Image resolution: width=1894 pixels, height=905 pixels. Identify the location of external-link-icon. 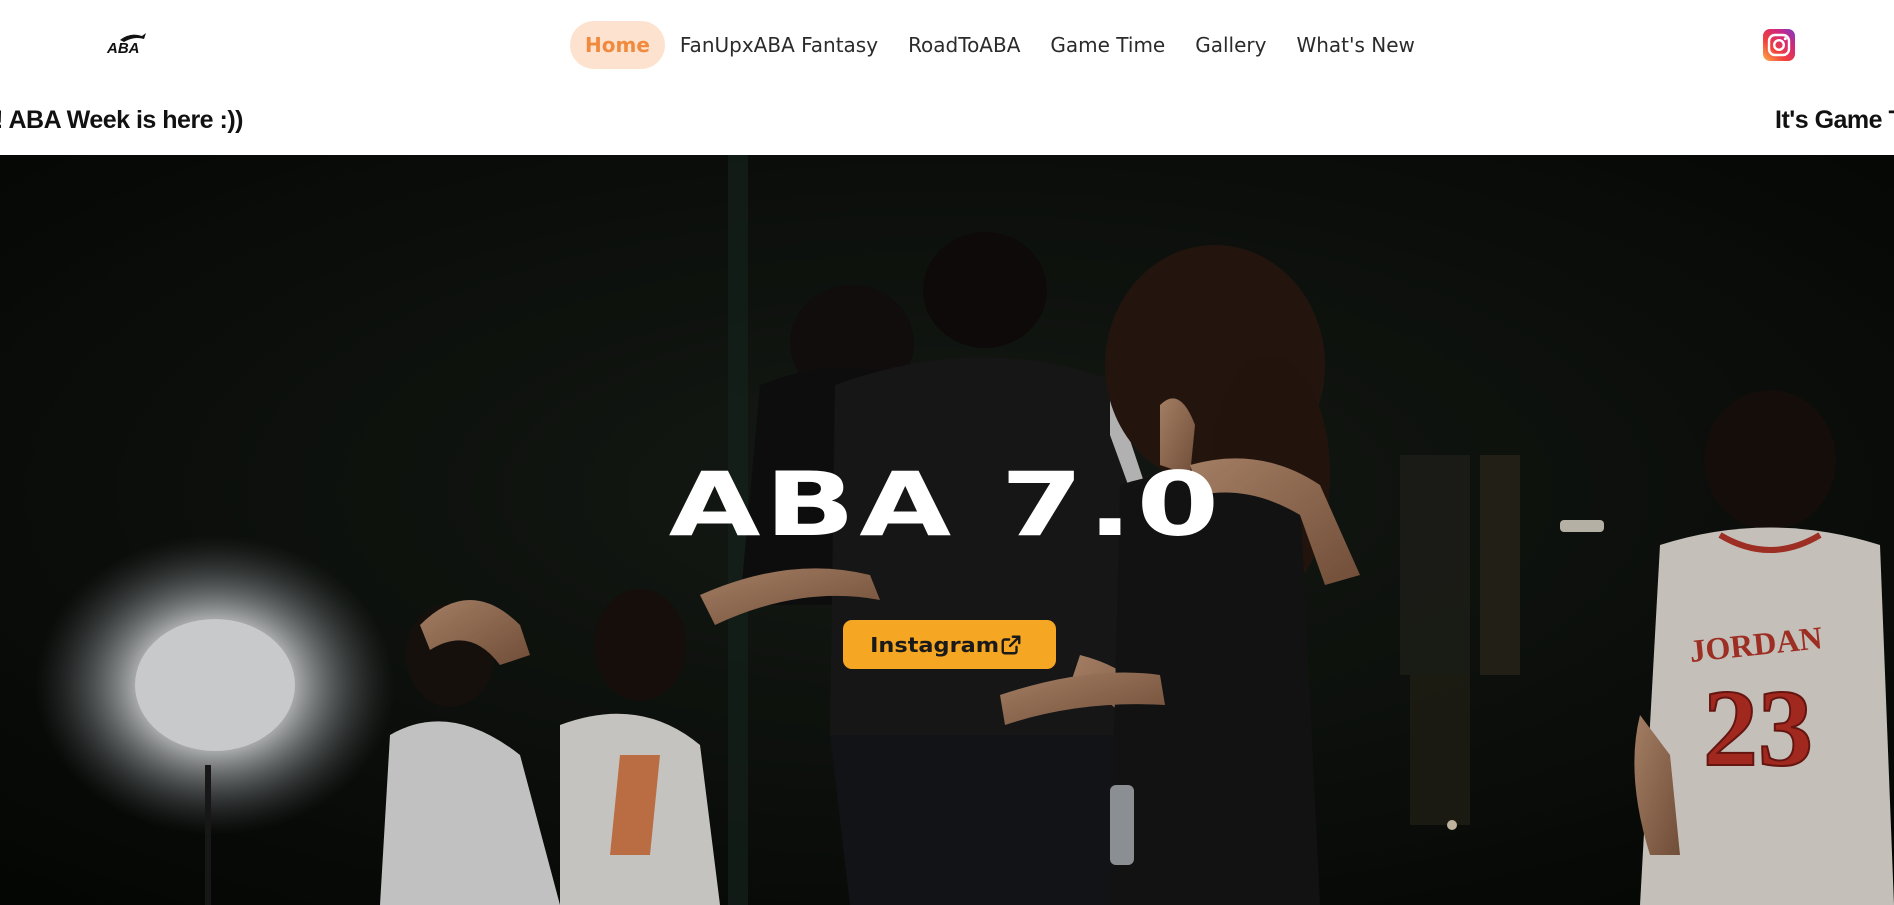
(1011, 644).